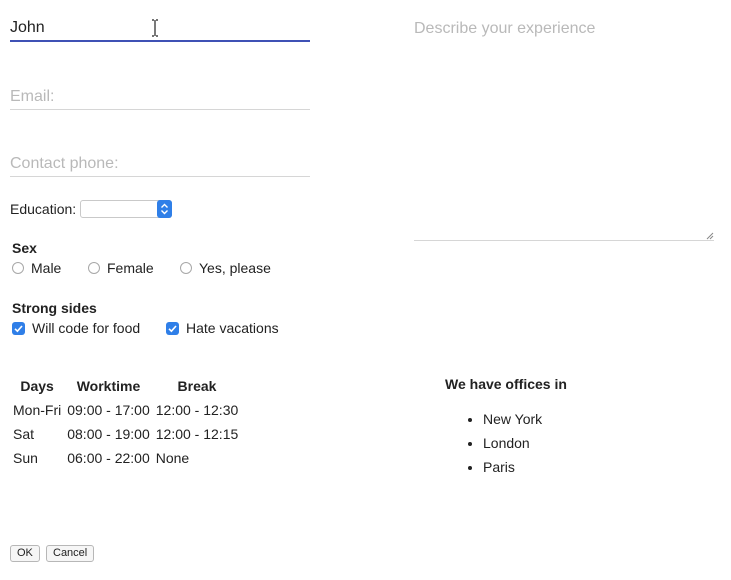 The width and height of the screenshot is (731, 580). I want to click on table-cell: 06:00 - 22:00, so click(108, 458).